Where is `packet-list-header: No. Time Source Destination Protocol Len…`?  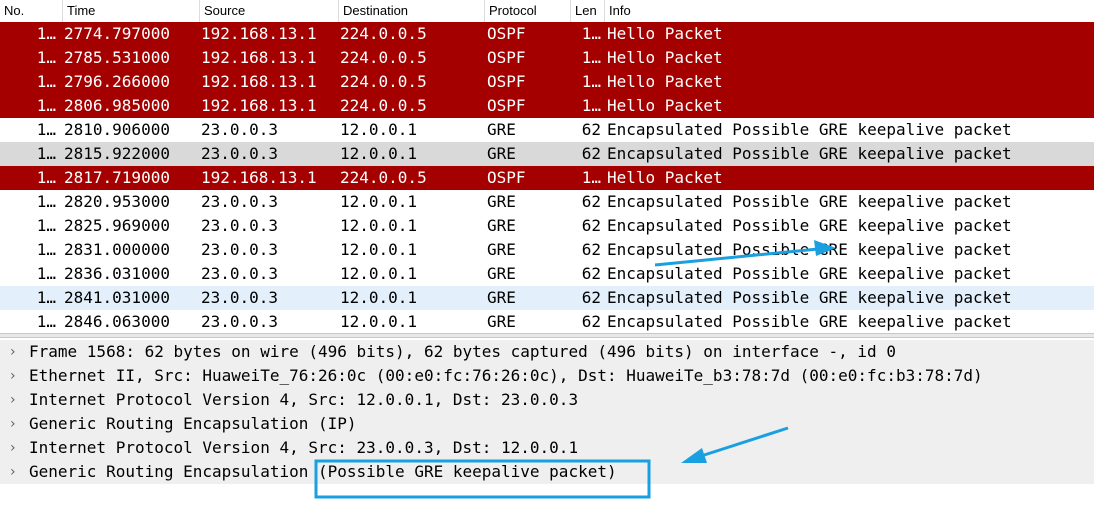 packet-list-header: No. Time Source Destination Protocol Len… is located at coordinates (547, 11).